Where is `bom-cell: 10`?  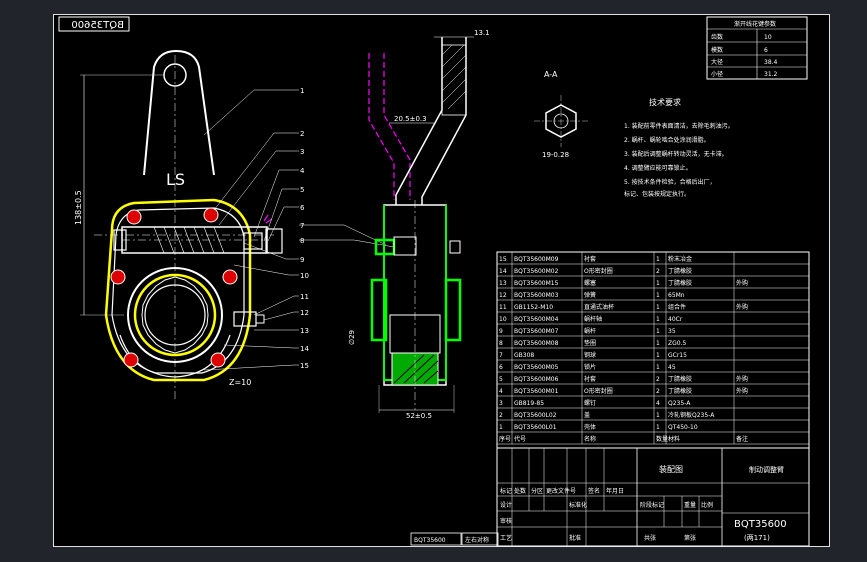 bom-cell: 10 is located at coordinates (503, 319).